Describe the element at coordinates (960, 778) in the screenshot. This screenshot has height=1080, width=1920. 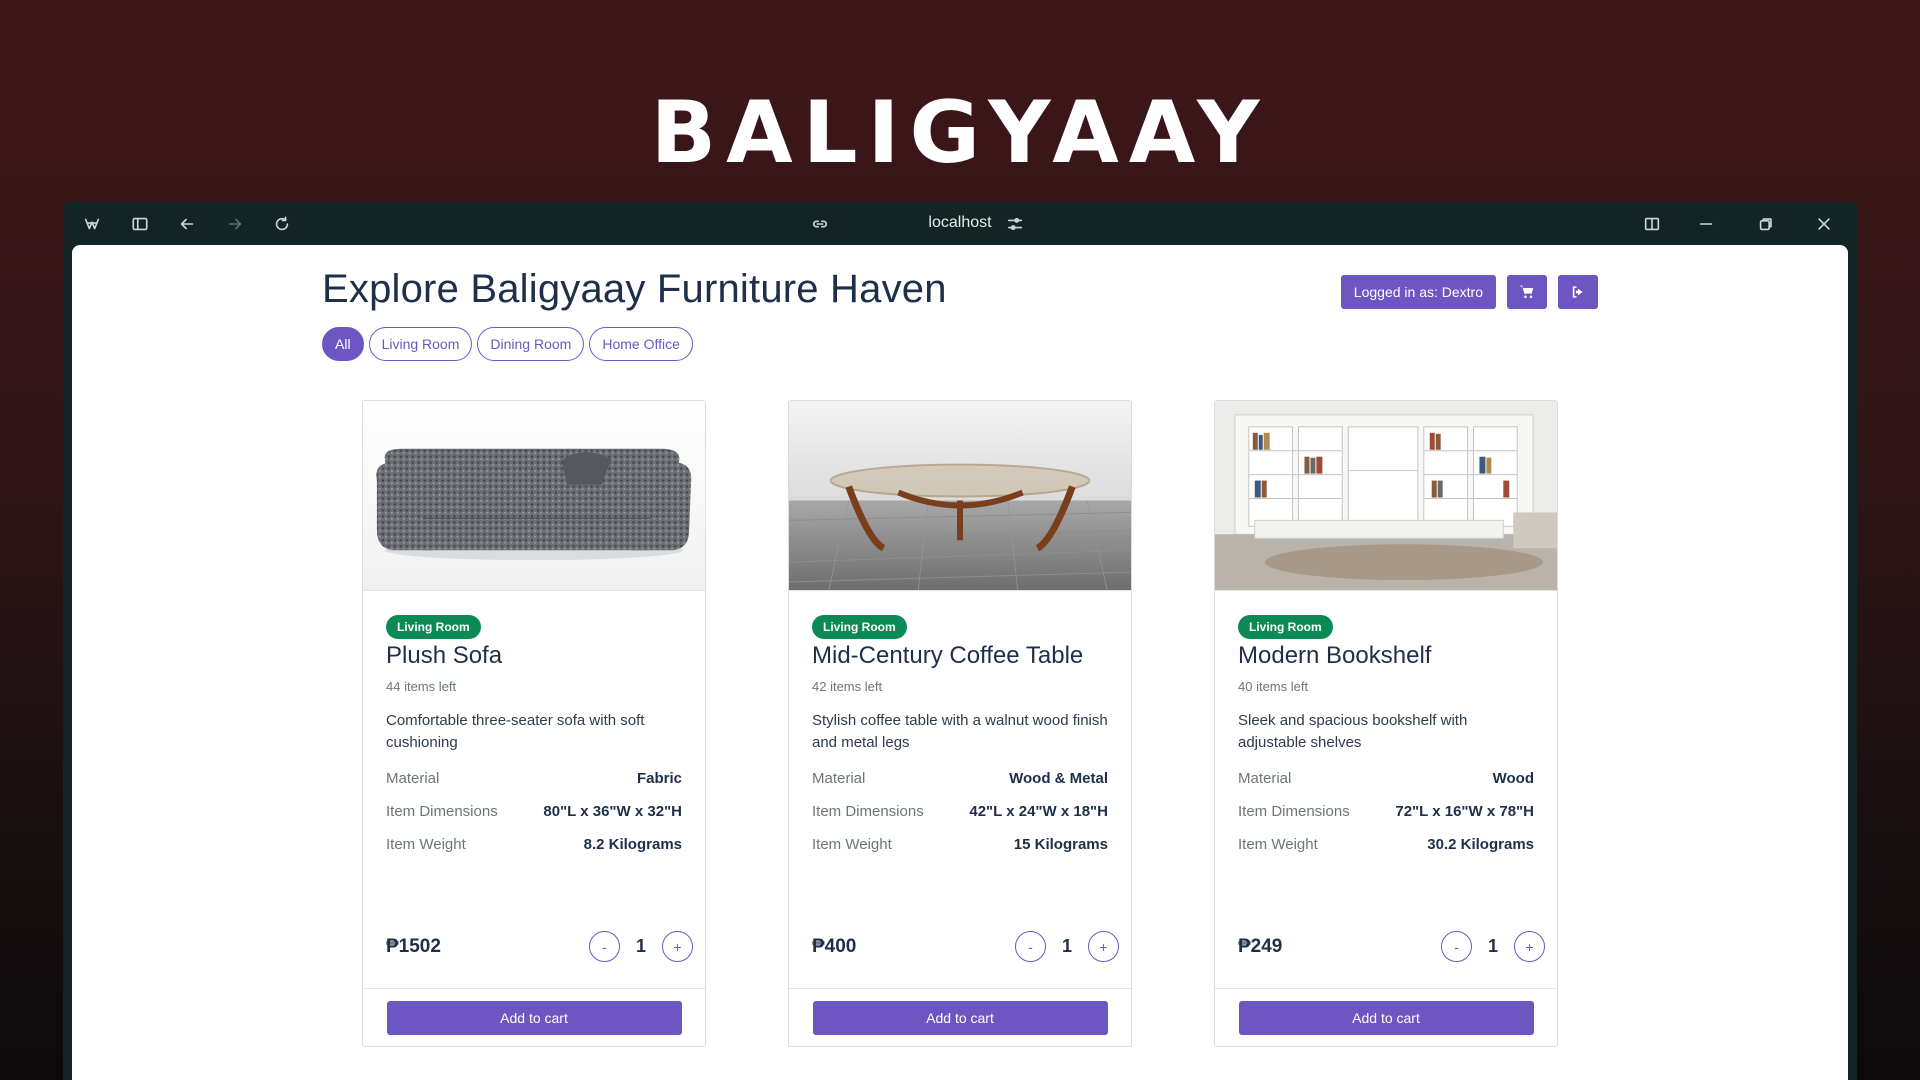
I see `spec-material: Material Wood & Metal` at that location.